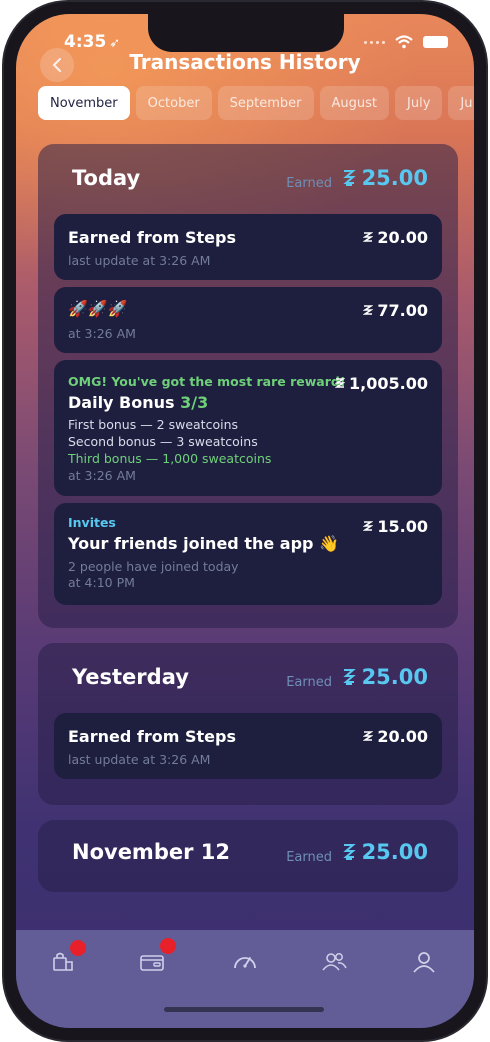 The width and height of the screenshot is (490, 1042). Describe the element at coordinates (173, 103) in the screenshot. I see `tab-october: October` at that location.